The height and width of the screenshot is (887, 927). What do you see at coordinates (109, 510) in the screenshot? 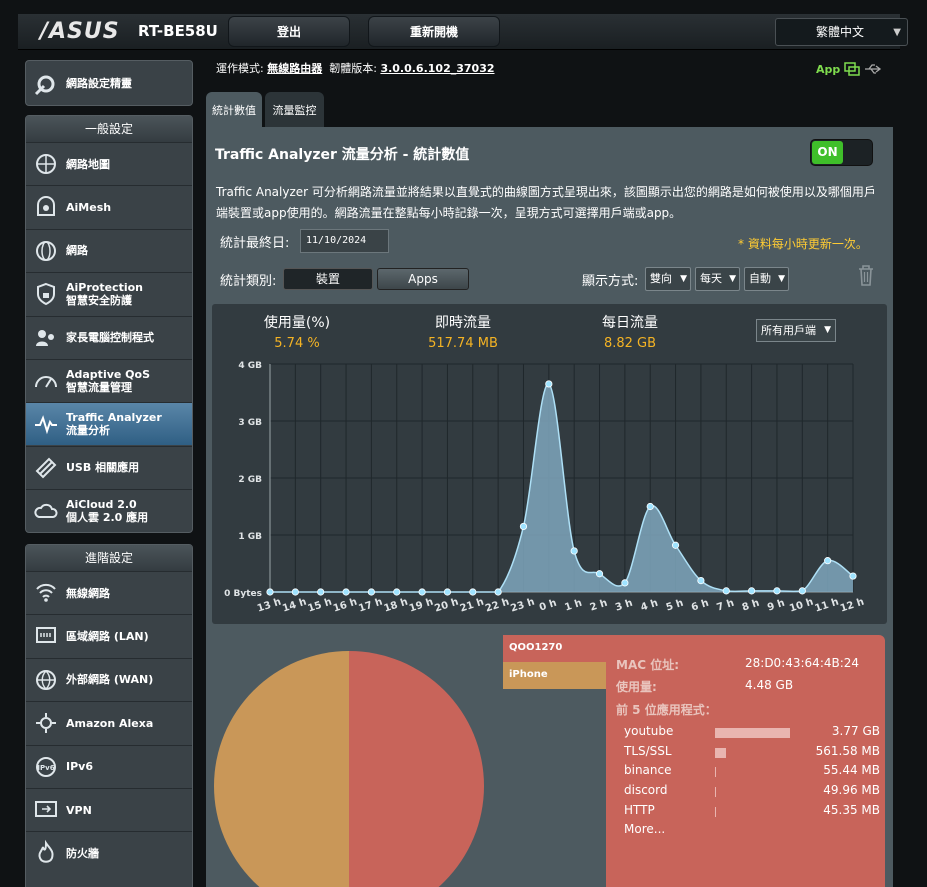
I see `sidebar-item-cloud: AiCloud 2.0 個人雲 2.0 應用` at bounding box center [109, 510].